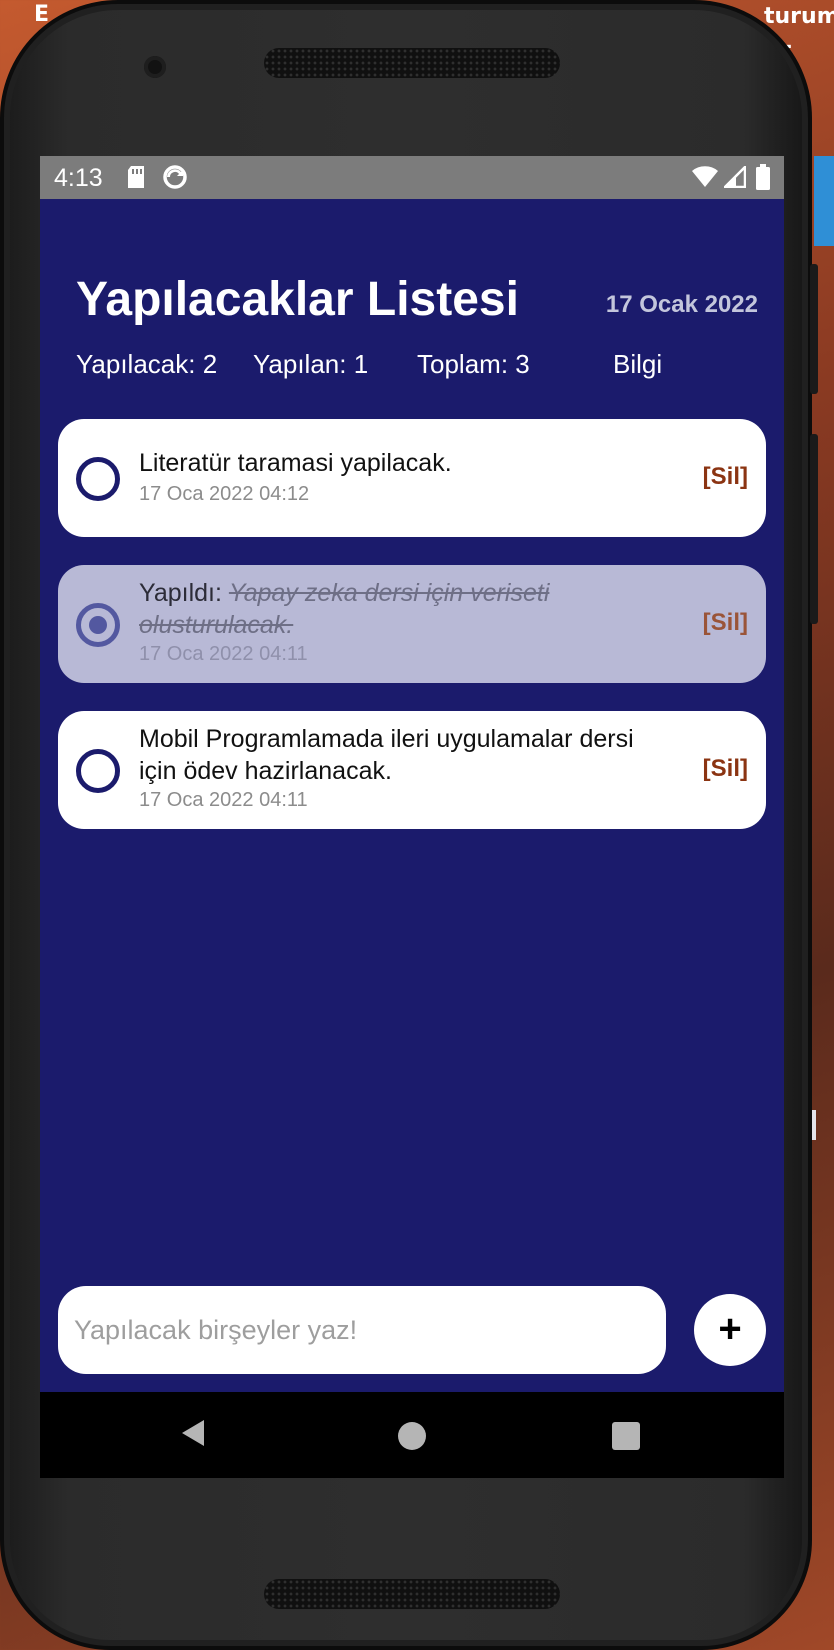 This screenshot has width=834, height=1650. I want to click on info-button: Bilgi, so click(637, 364).